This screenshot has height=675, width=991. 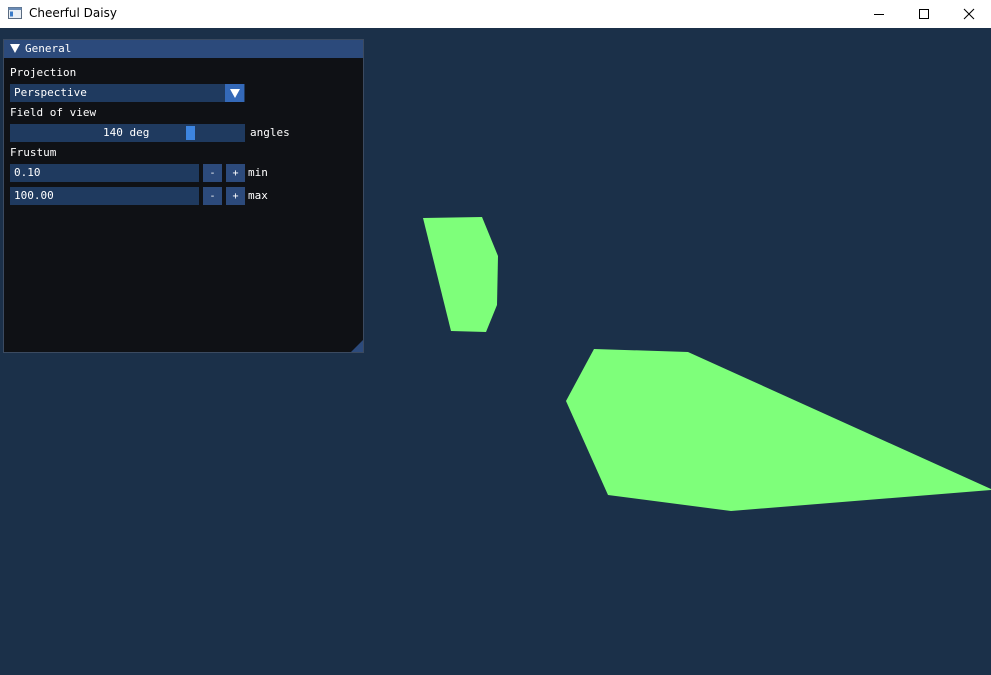 What do you see at coordinates (33, 152) in the screenshot?
I see `frustum-label: Frustum` at bounding box center [33, 152].